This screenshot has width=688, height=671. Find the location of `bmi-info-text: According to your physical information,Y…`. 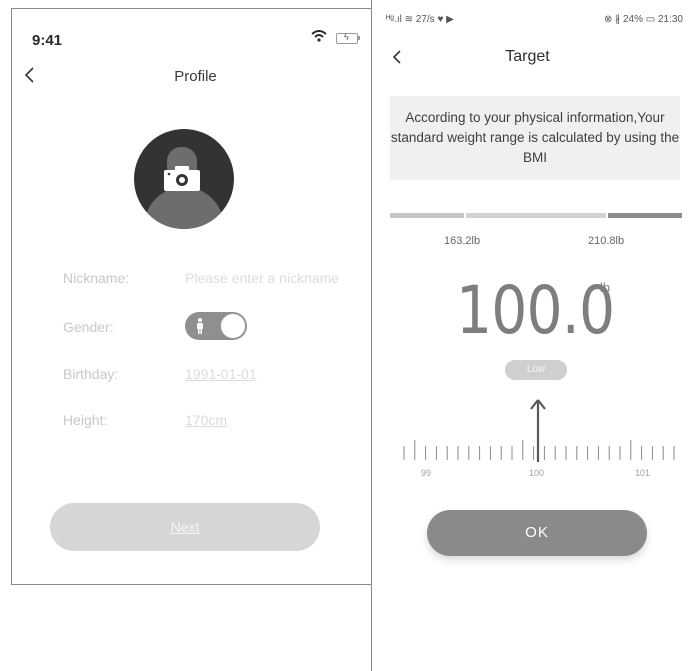

bmi-info-text: According to your physical information,Y… is located at coordinates (535, 137).